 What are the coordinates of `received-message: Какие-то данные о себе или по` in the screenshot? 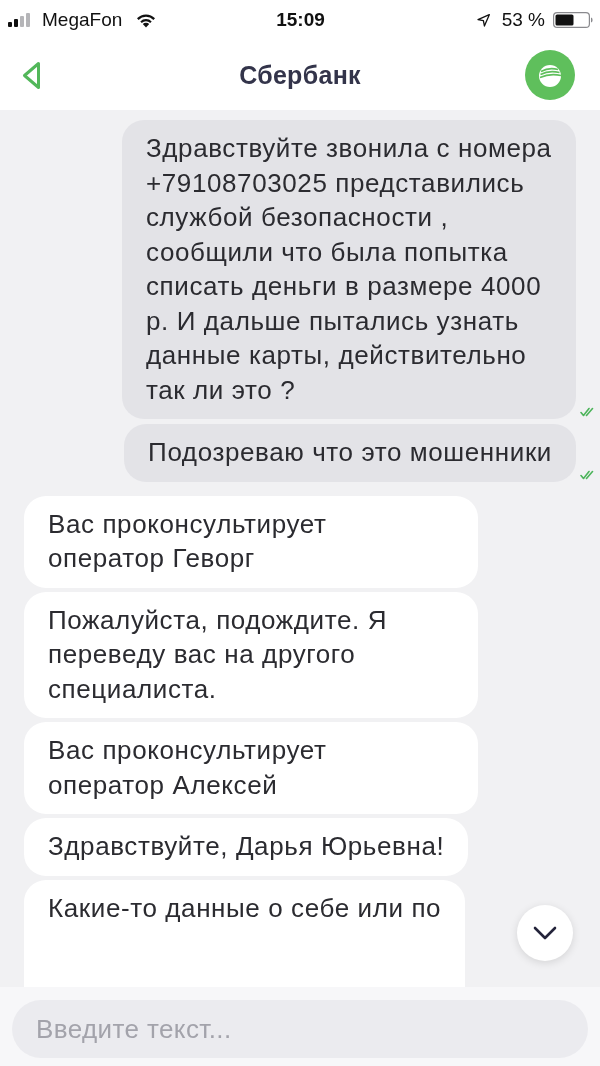 It's located at (245, 933).